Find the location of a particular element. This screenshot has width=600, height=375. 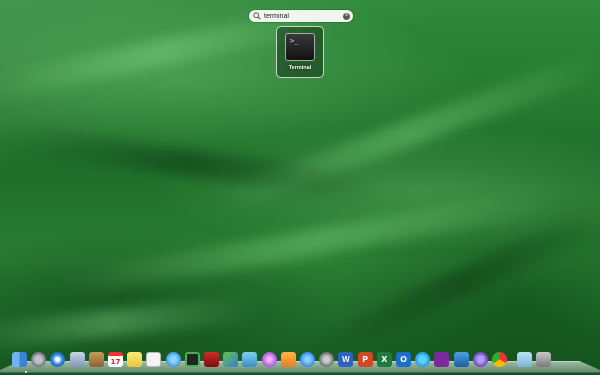

browser-icon is located at coordinates (480, 359).